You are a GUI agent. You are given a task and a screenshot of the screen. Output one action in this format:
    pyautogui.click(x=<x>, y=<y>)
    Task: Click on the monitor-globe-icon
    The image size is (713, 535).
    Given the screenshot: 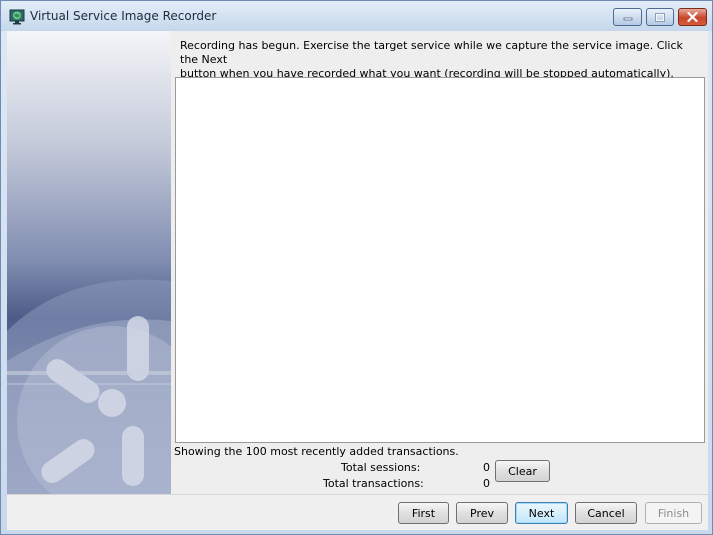 What is the action you would take?
    pyautogui.click(x=17, y=17)
    